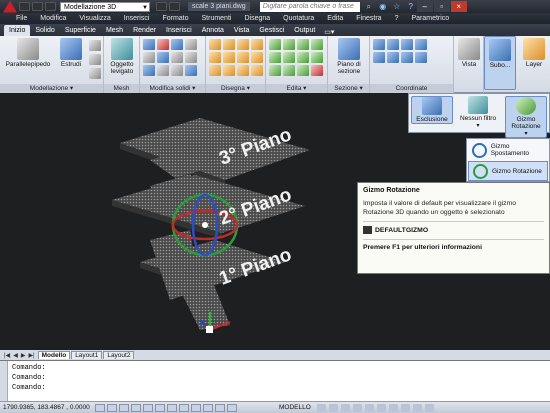 The height and width of the screenshot is (413, 550). What do you see at coordinates (243, 44) in the screenshot?
I see `circle-icon` at bounding box center [243, 44].